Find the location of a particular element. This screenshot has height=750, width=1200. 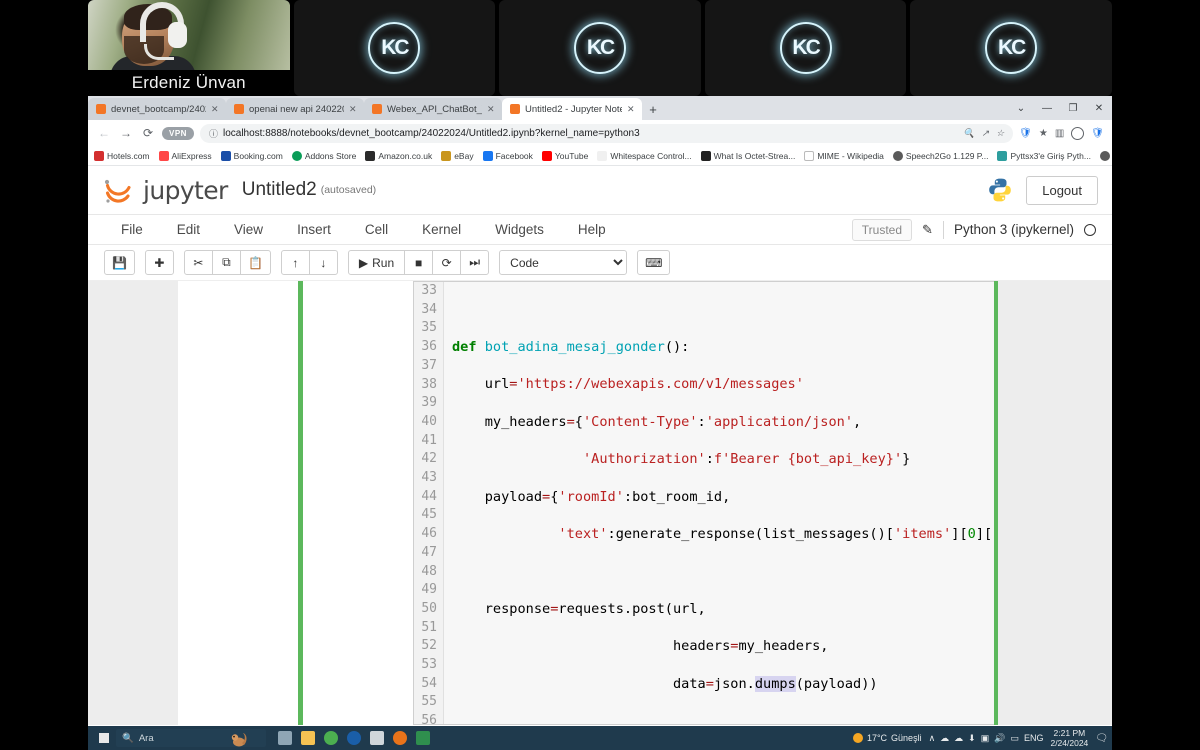

extensions-icon: ★ is located at coordinates (1043, 133).